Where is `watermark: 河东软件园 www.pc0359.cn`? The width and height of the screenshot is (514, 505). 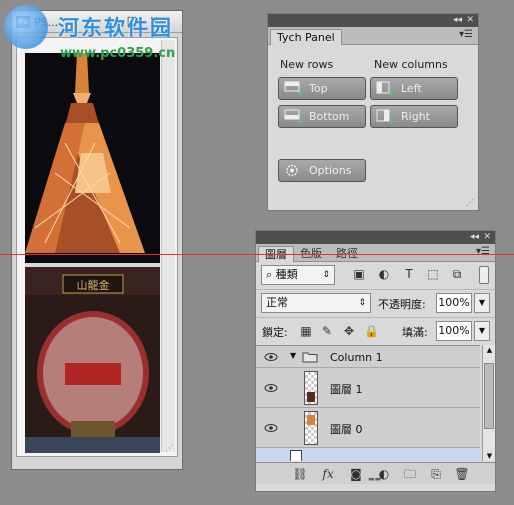
watermark: 河东软件园 www.pc0359.cn is located at coordinates (105, 35).